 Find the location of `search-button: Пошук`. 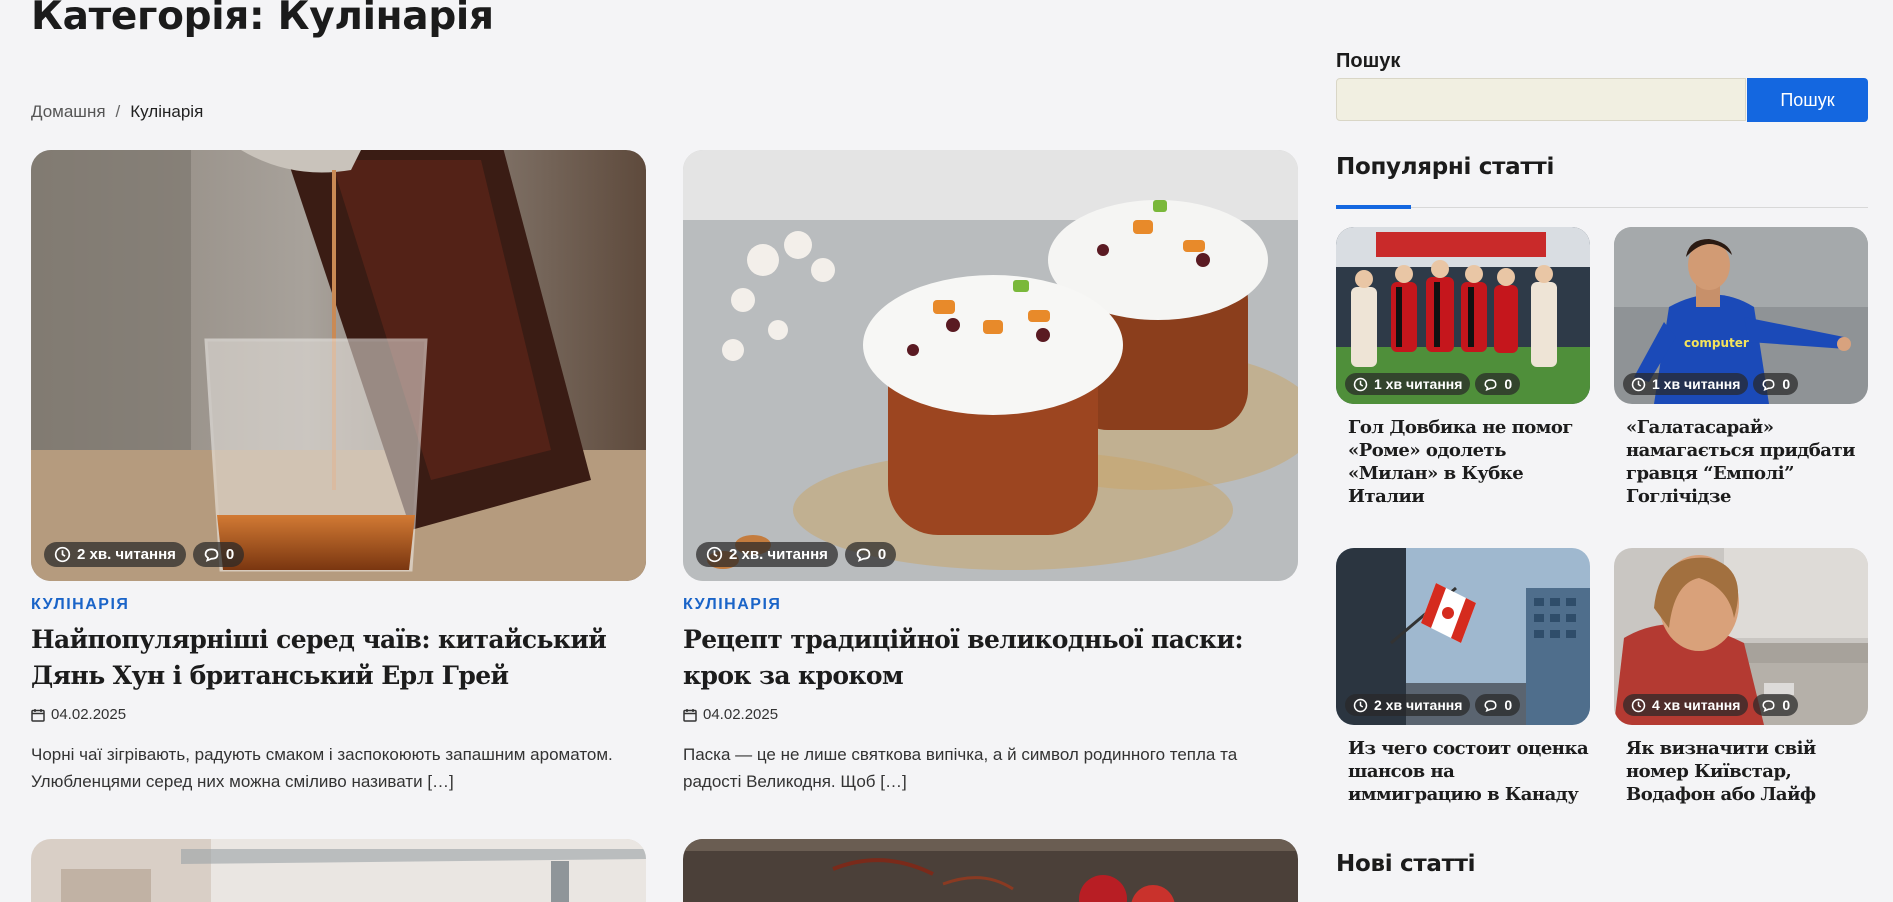

search-button: Пошук is located at coordinates (1807, 100).